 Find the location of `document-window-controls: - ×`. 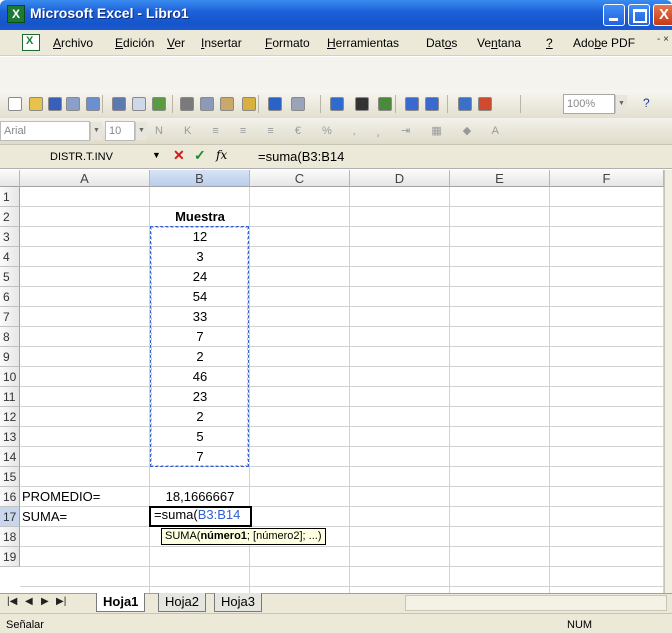

document-window-controls: - × is located at coordinates (663, 40).